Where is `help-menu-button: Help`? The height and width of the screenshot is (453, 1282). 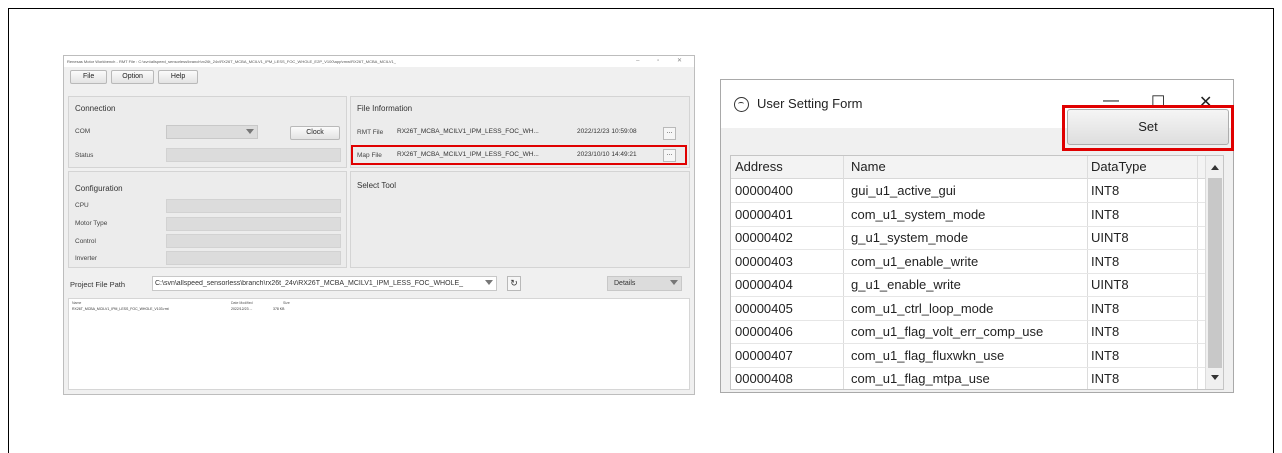 help-menu-button: Help is located at coordinates (178, 77).